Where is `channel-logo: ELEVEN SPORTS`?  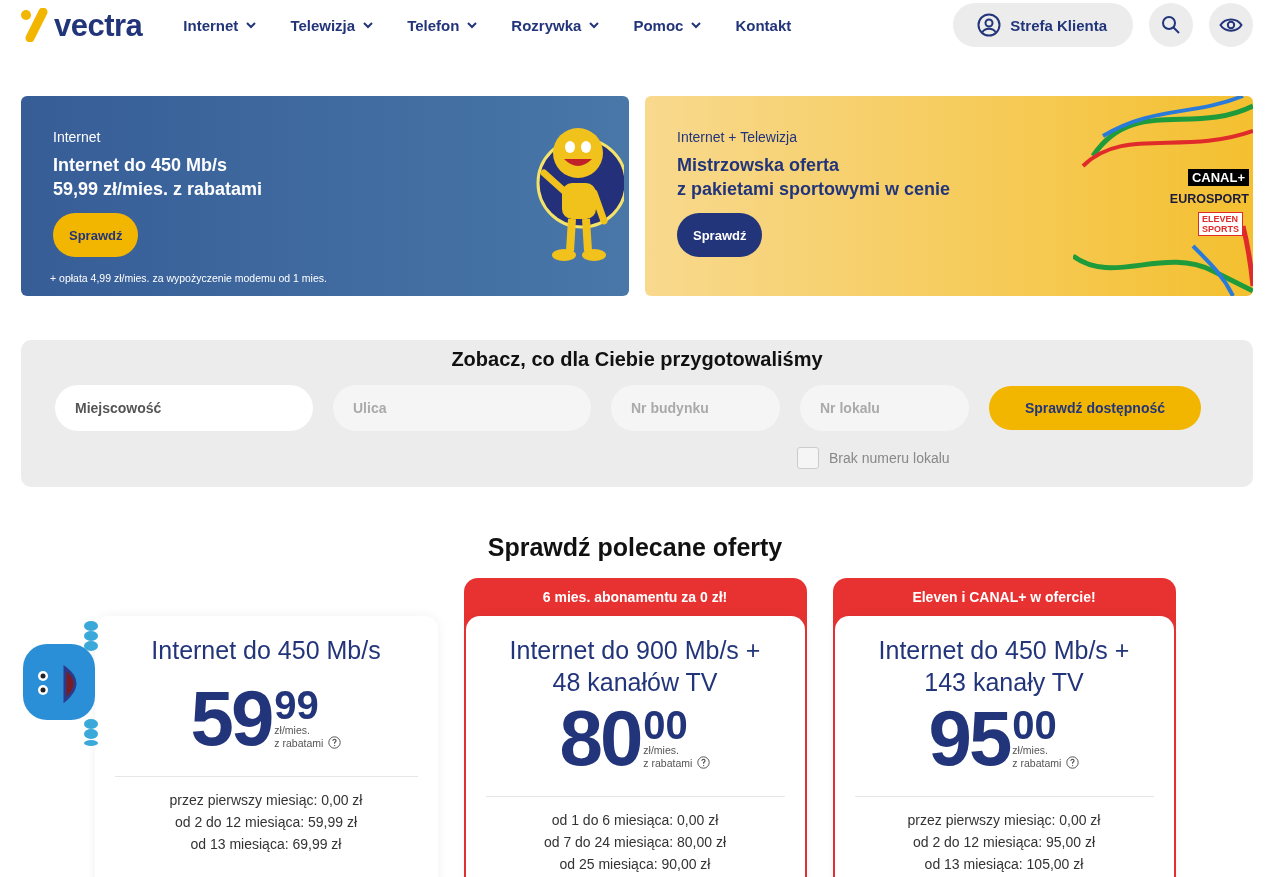 channel-logo: ELEVEN SPORTS is located at coordinates (1220, 224).